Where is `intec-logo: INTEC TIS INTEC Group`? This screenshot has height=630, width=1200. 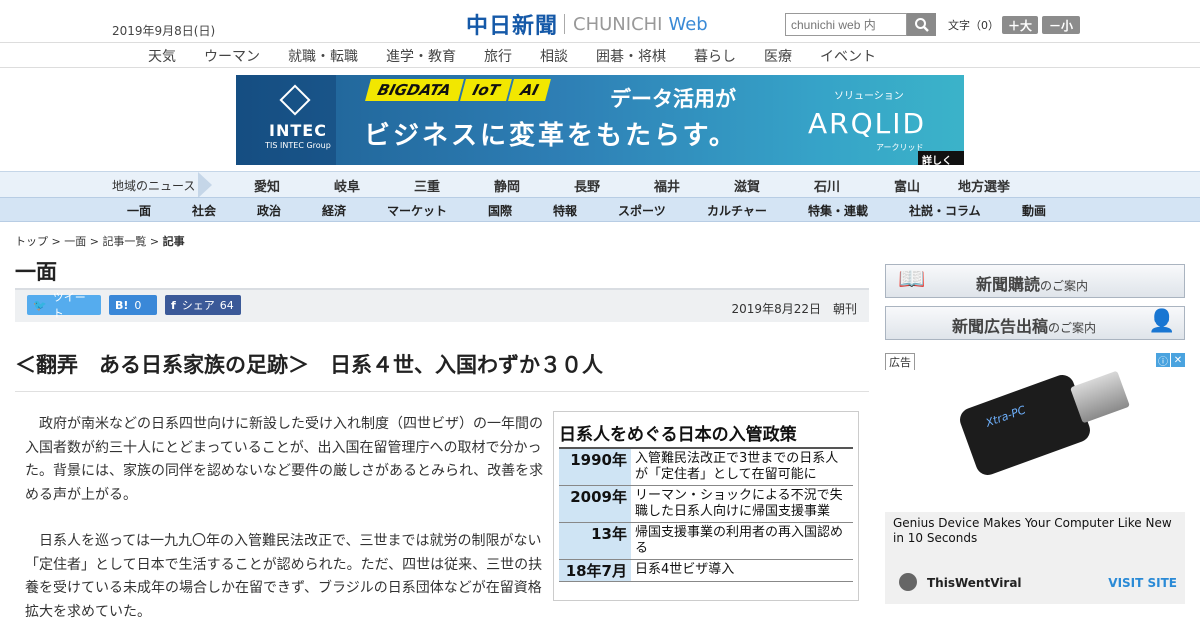 intec-logo: INTEC TIS INTEC Group is located at coordinates (286, 120).